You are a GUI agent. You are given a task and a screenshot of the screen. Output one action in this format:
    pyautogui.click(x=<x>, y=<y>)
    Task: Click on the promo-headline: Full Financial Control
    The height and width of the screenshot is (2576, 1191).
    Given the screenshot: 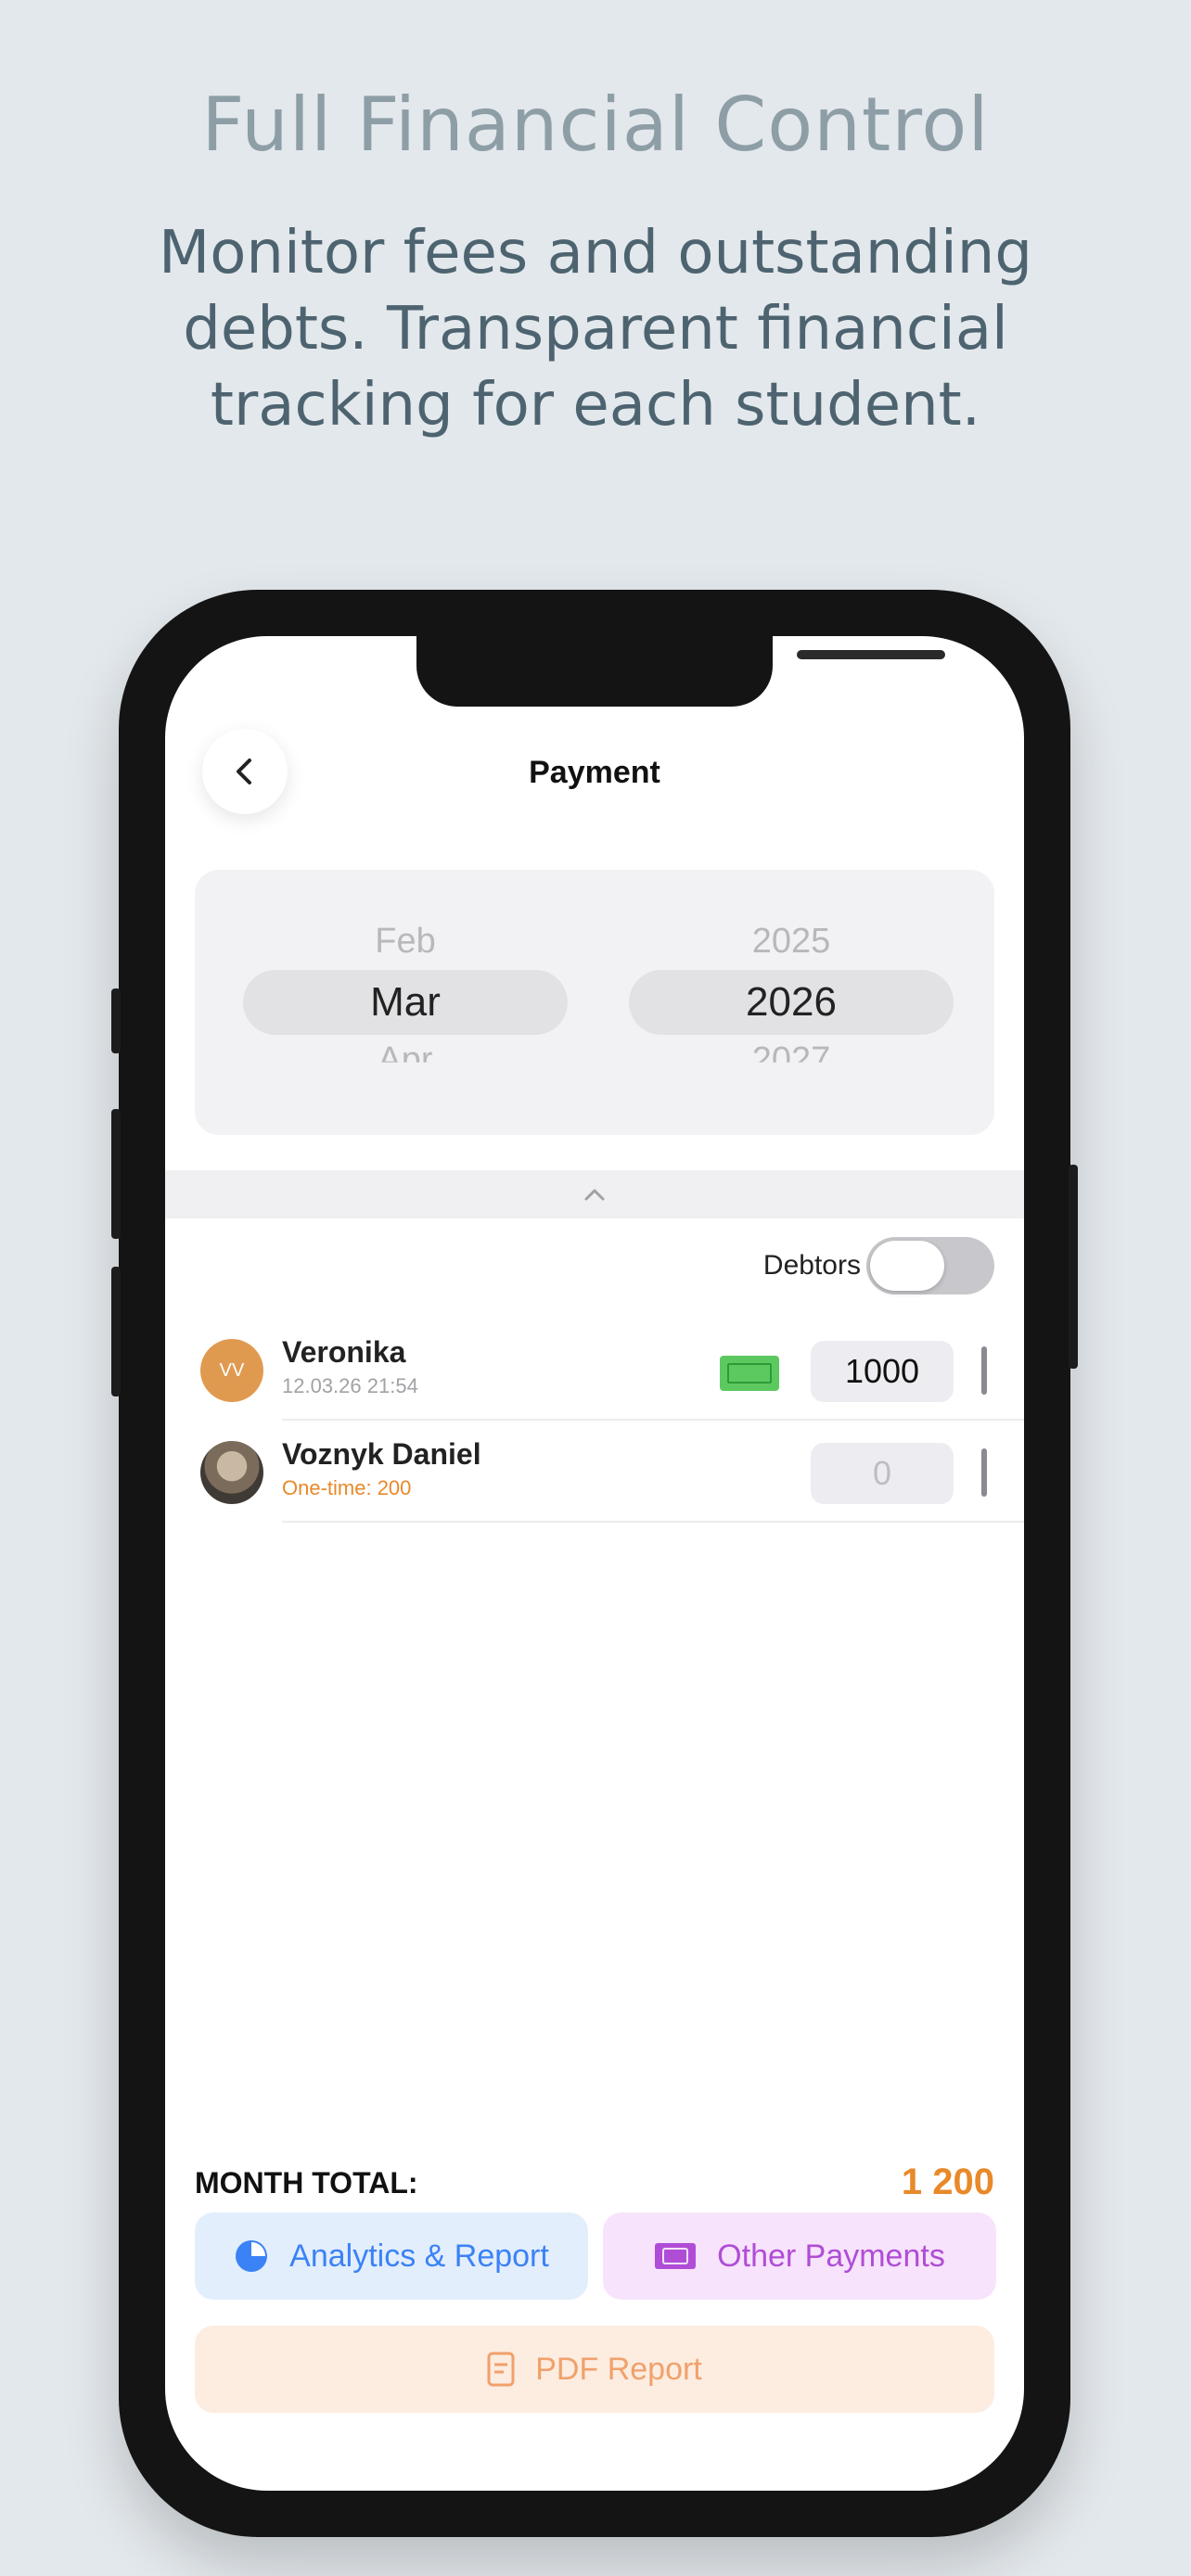 What is the action you would take?
    pyautogui.click(x=595, y=125)
    